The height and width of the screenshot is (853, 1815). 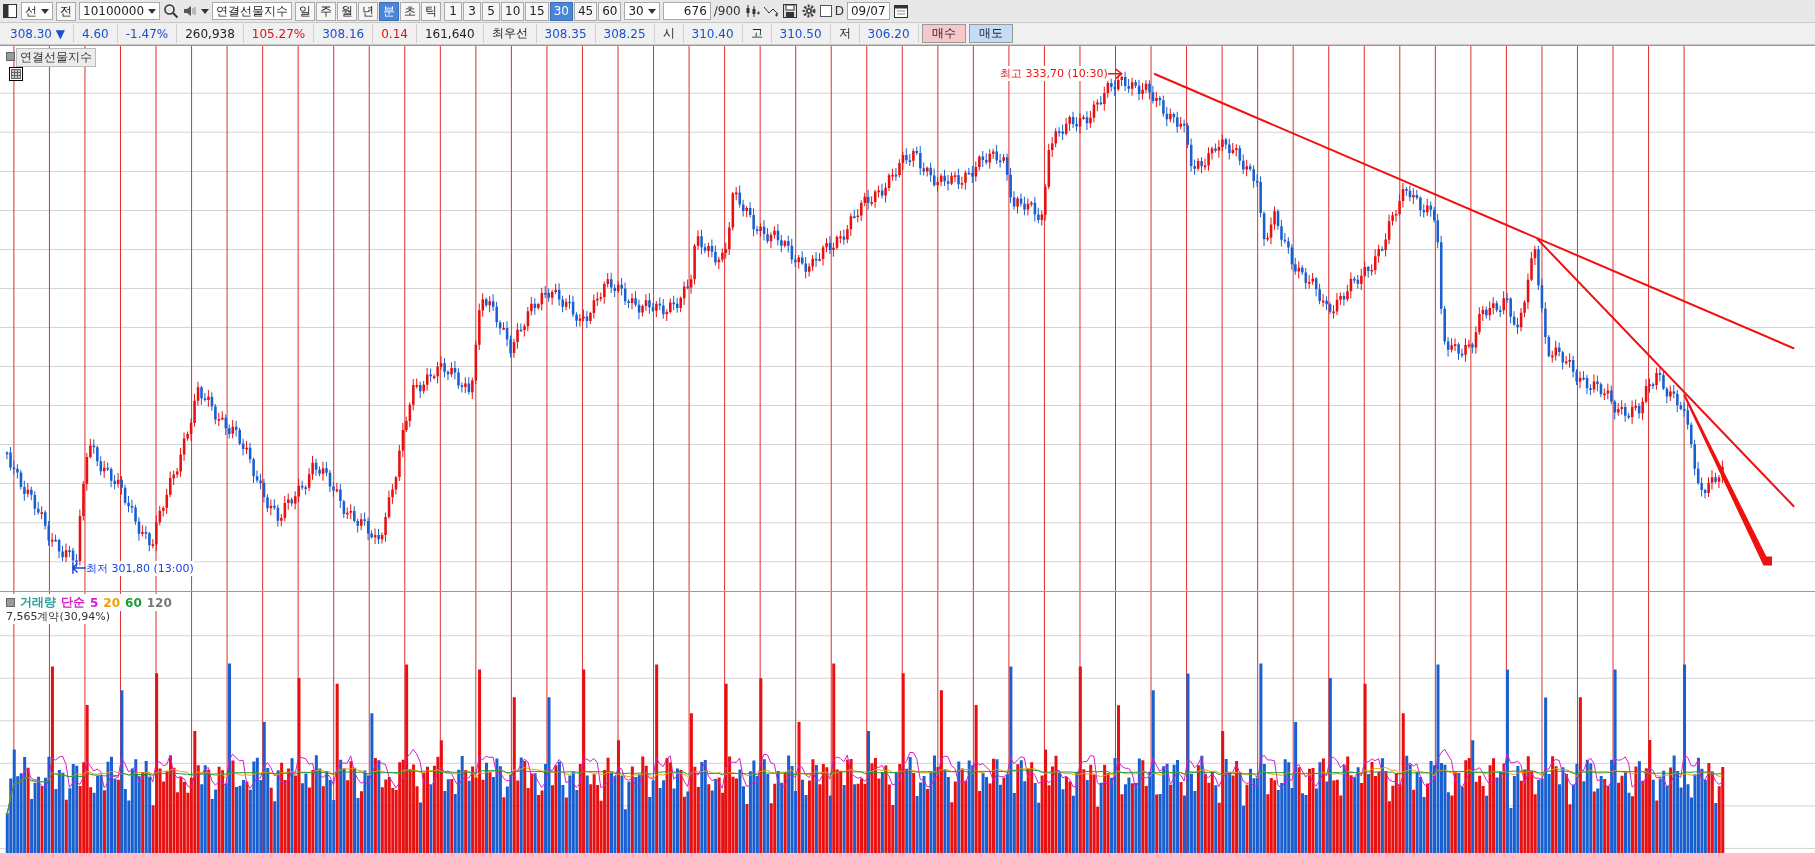 I want to click on interval-tab: 5, so click(x=491, y=11).